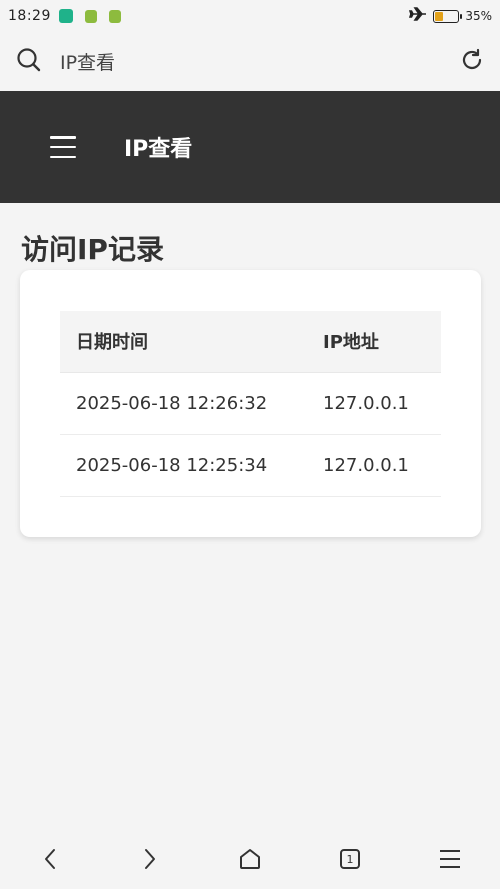 Image resolution: width=500 pixels, height=889 pixels. Describe the element at coordinates (250, 147) in the screenshot. I see `app-header: IP查看` at that location.